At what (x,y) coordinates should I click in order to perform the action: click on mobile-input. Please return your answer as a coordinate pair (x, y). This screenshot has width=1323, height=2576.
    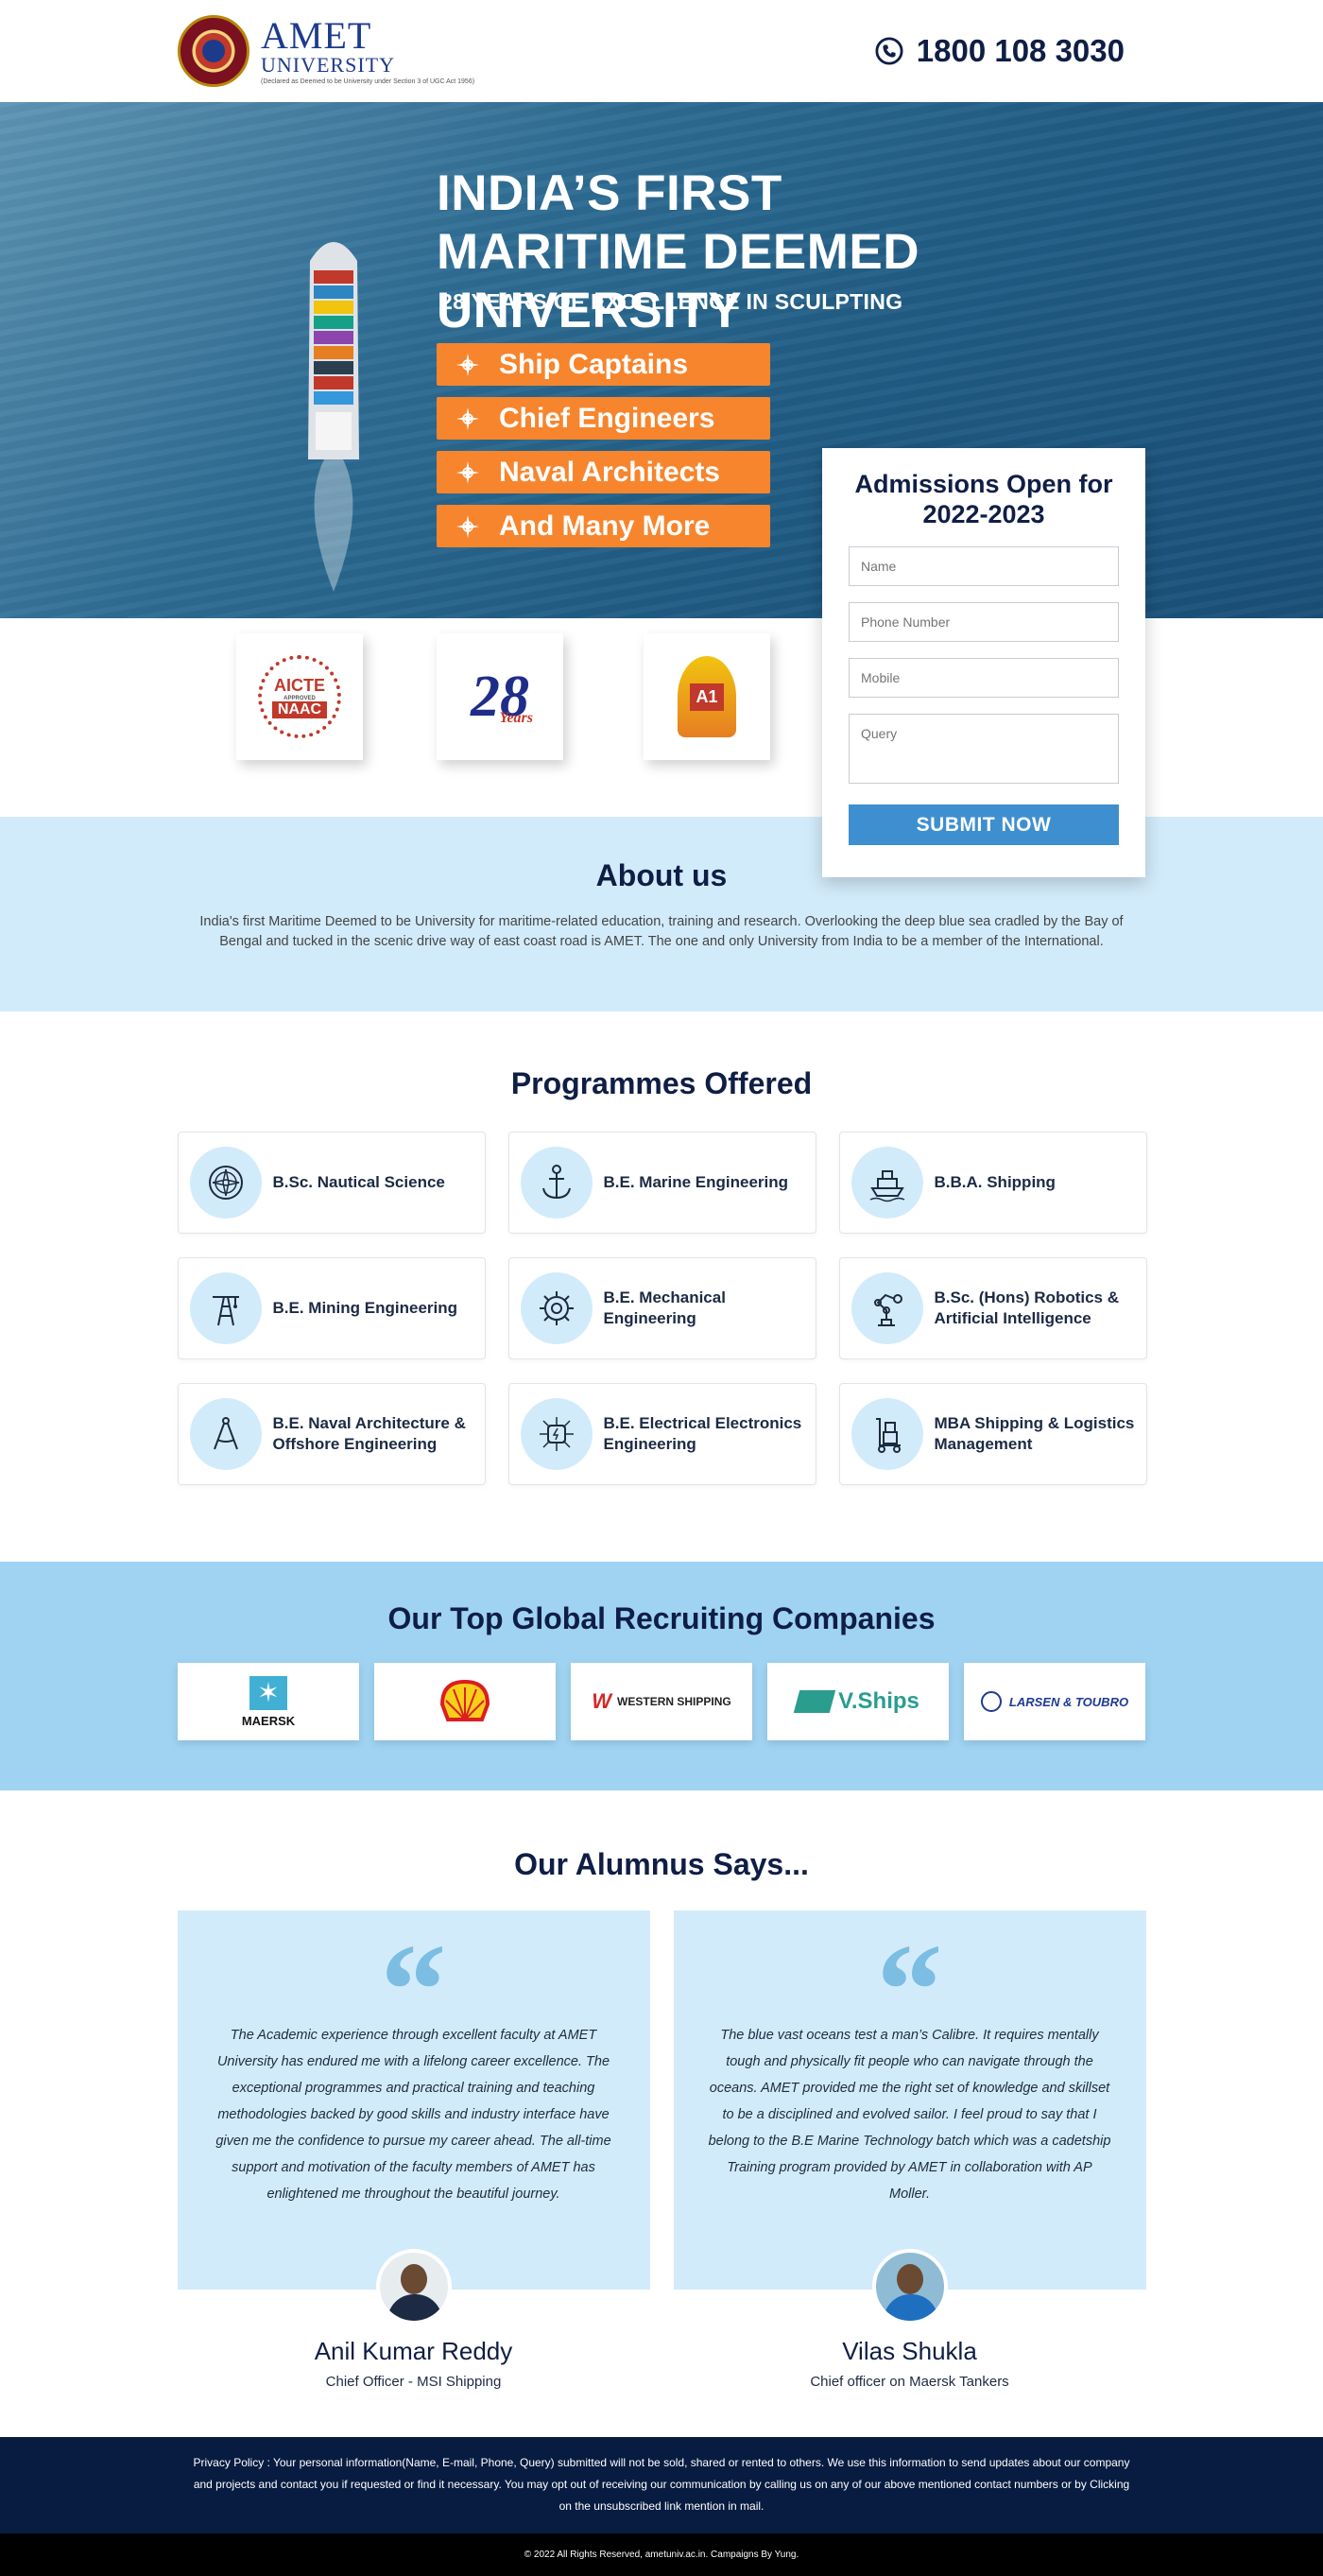
    Looking at the image, I should click on (984, 678).